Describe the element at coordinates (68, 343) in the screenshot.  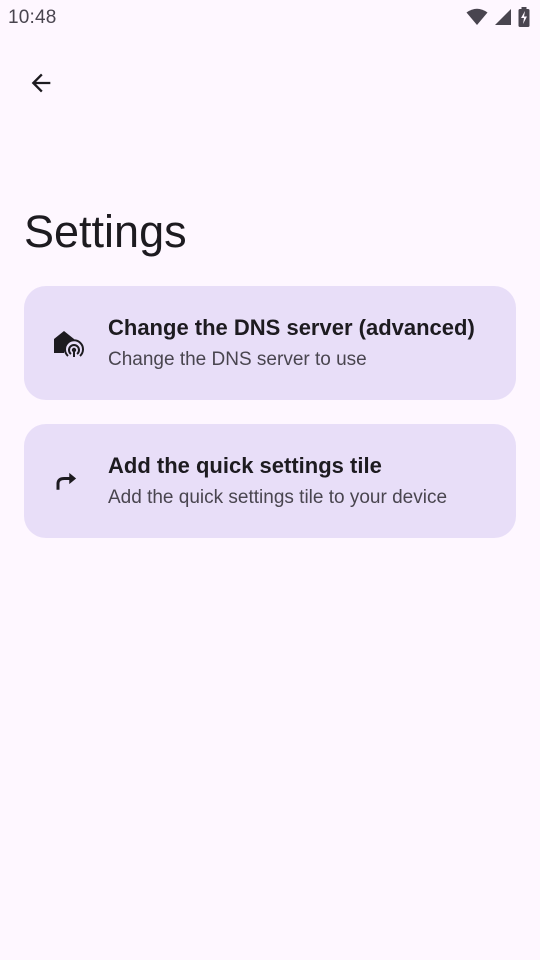
I see `dns-router-icon` at that location.